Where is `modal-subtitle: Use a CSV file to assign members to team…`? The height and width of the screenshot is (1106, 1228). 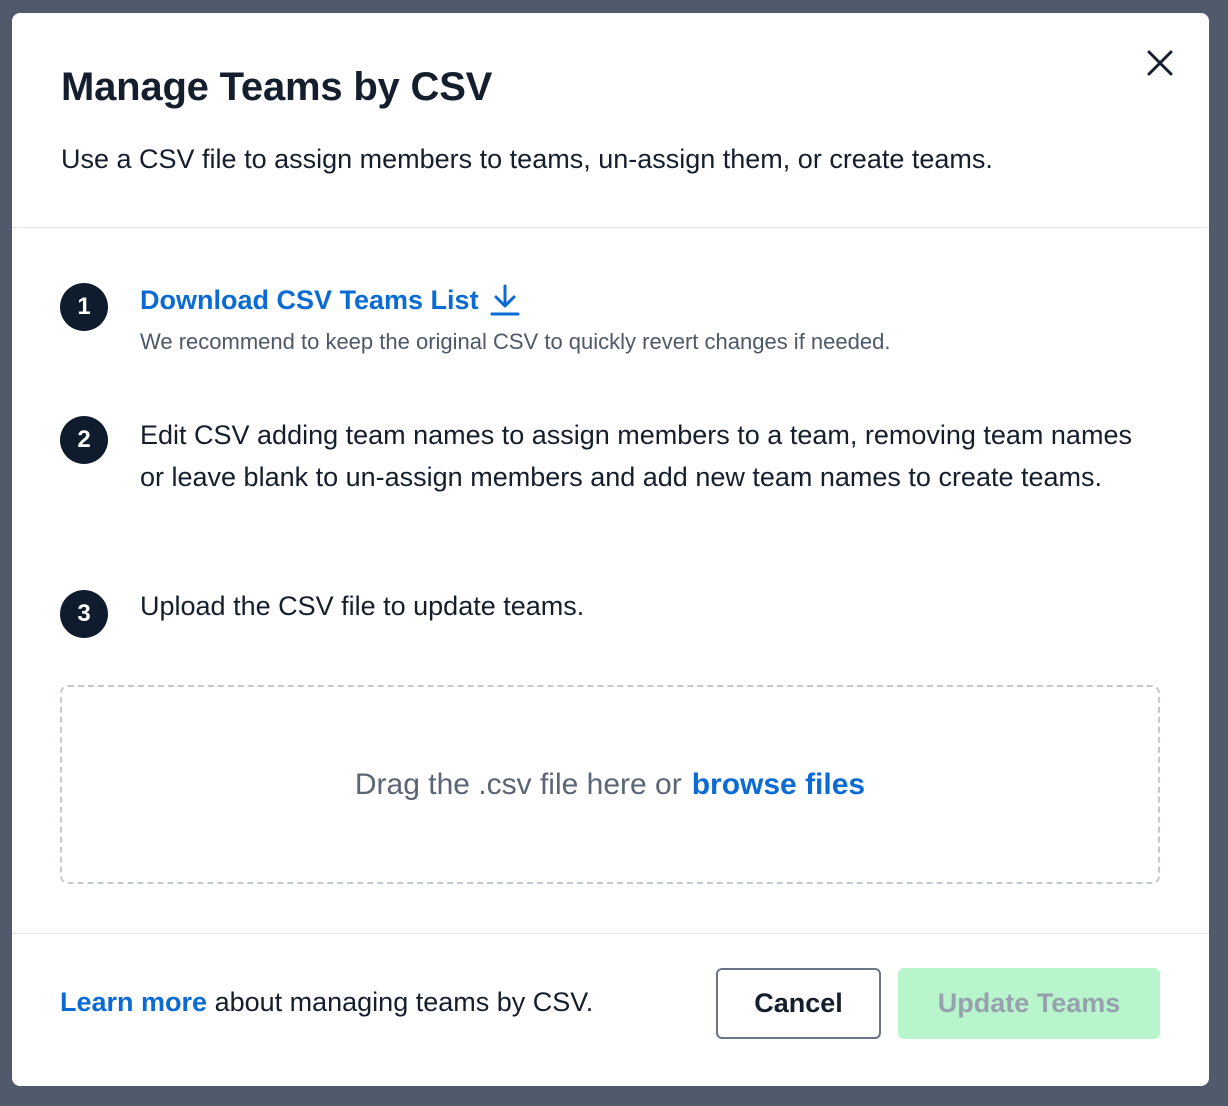 modal-subtitle: Use a CSV file to assign members to team… is located at coordinates (527, 159).